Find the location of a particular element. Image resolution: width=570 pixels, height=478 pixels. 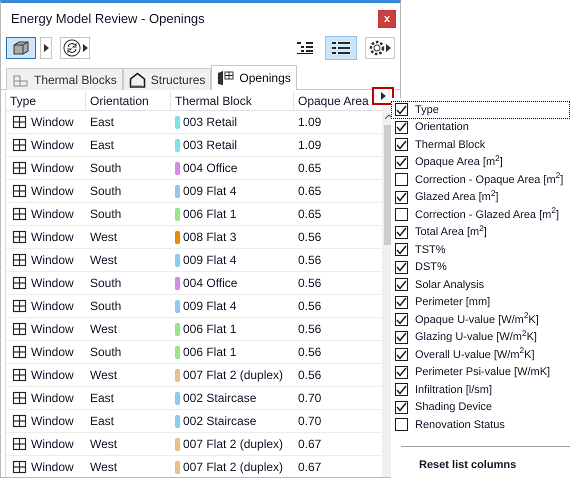

menu-item: Shading Device is located at coordinates (480, 407).